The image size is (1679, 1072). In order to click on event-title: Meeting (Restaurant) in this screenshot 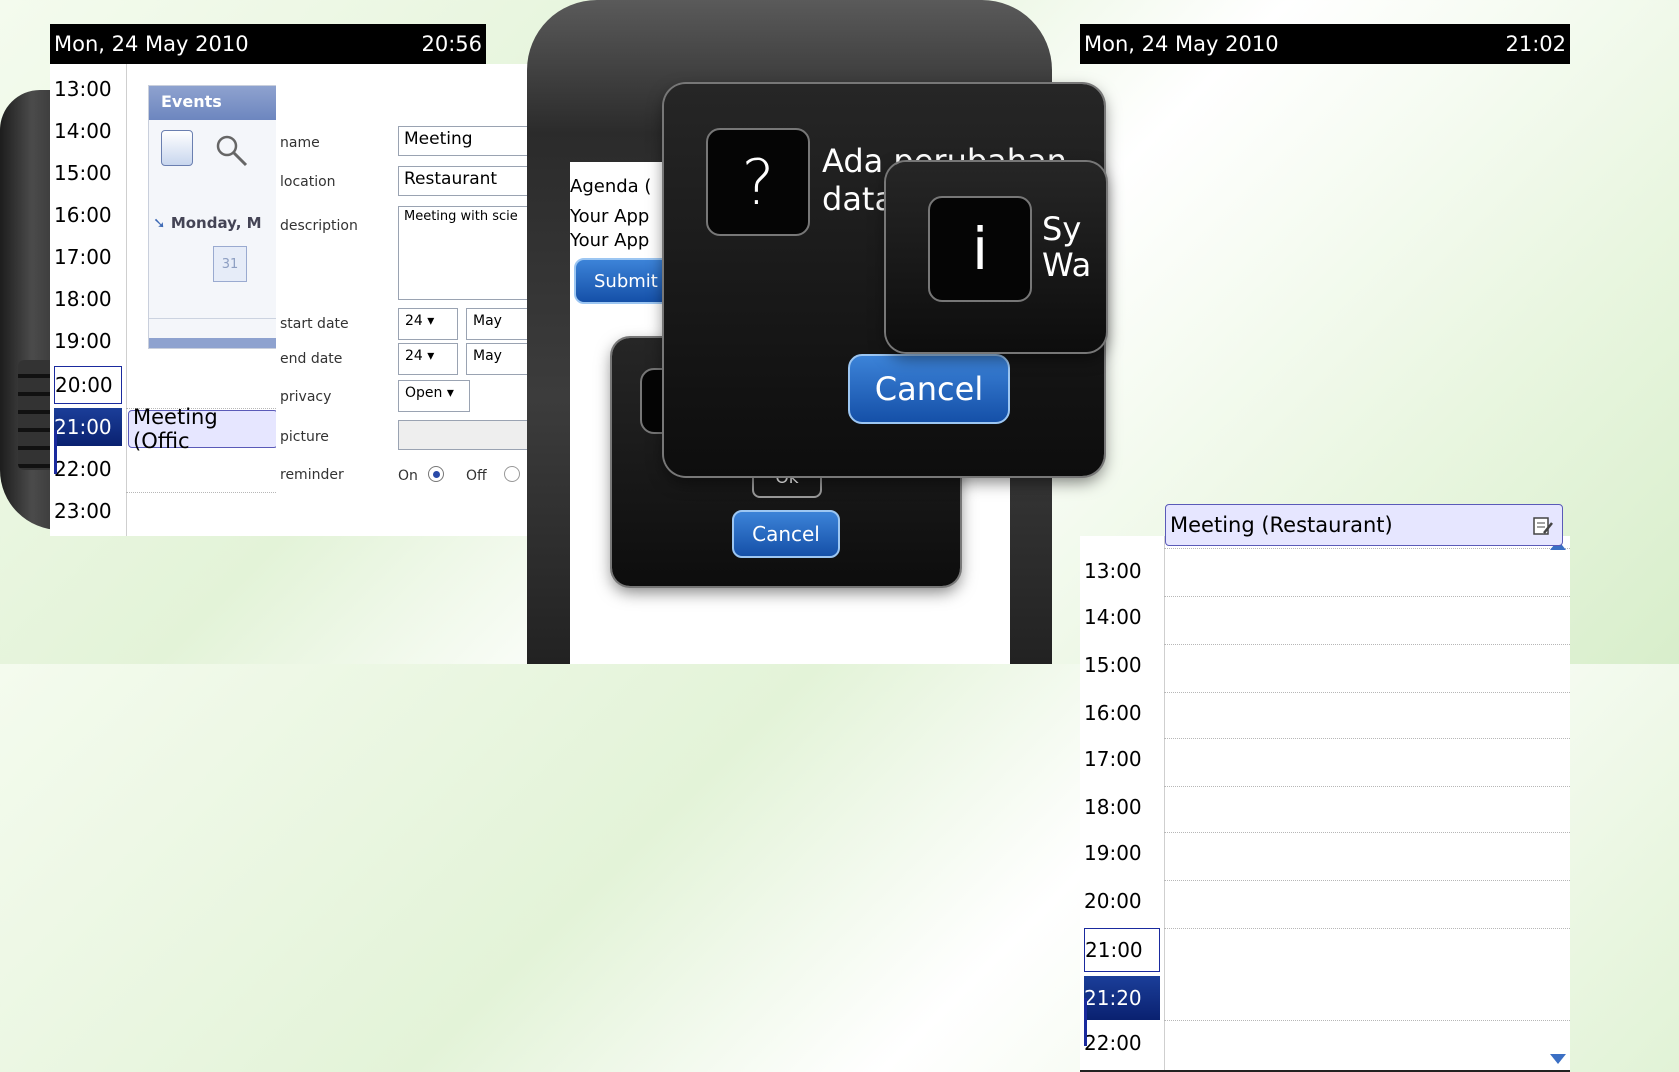, I will do `click(1281, 525)`.